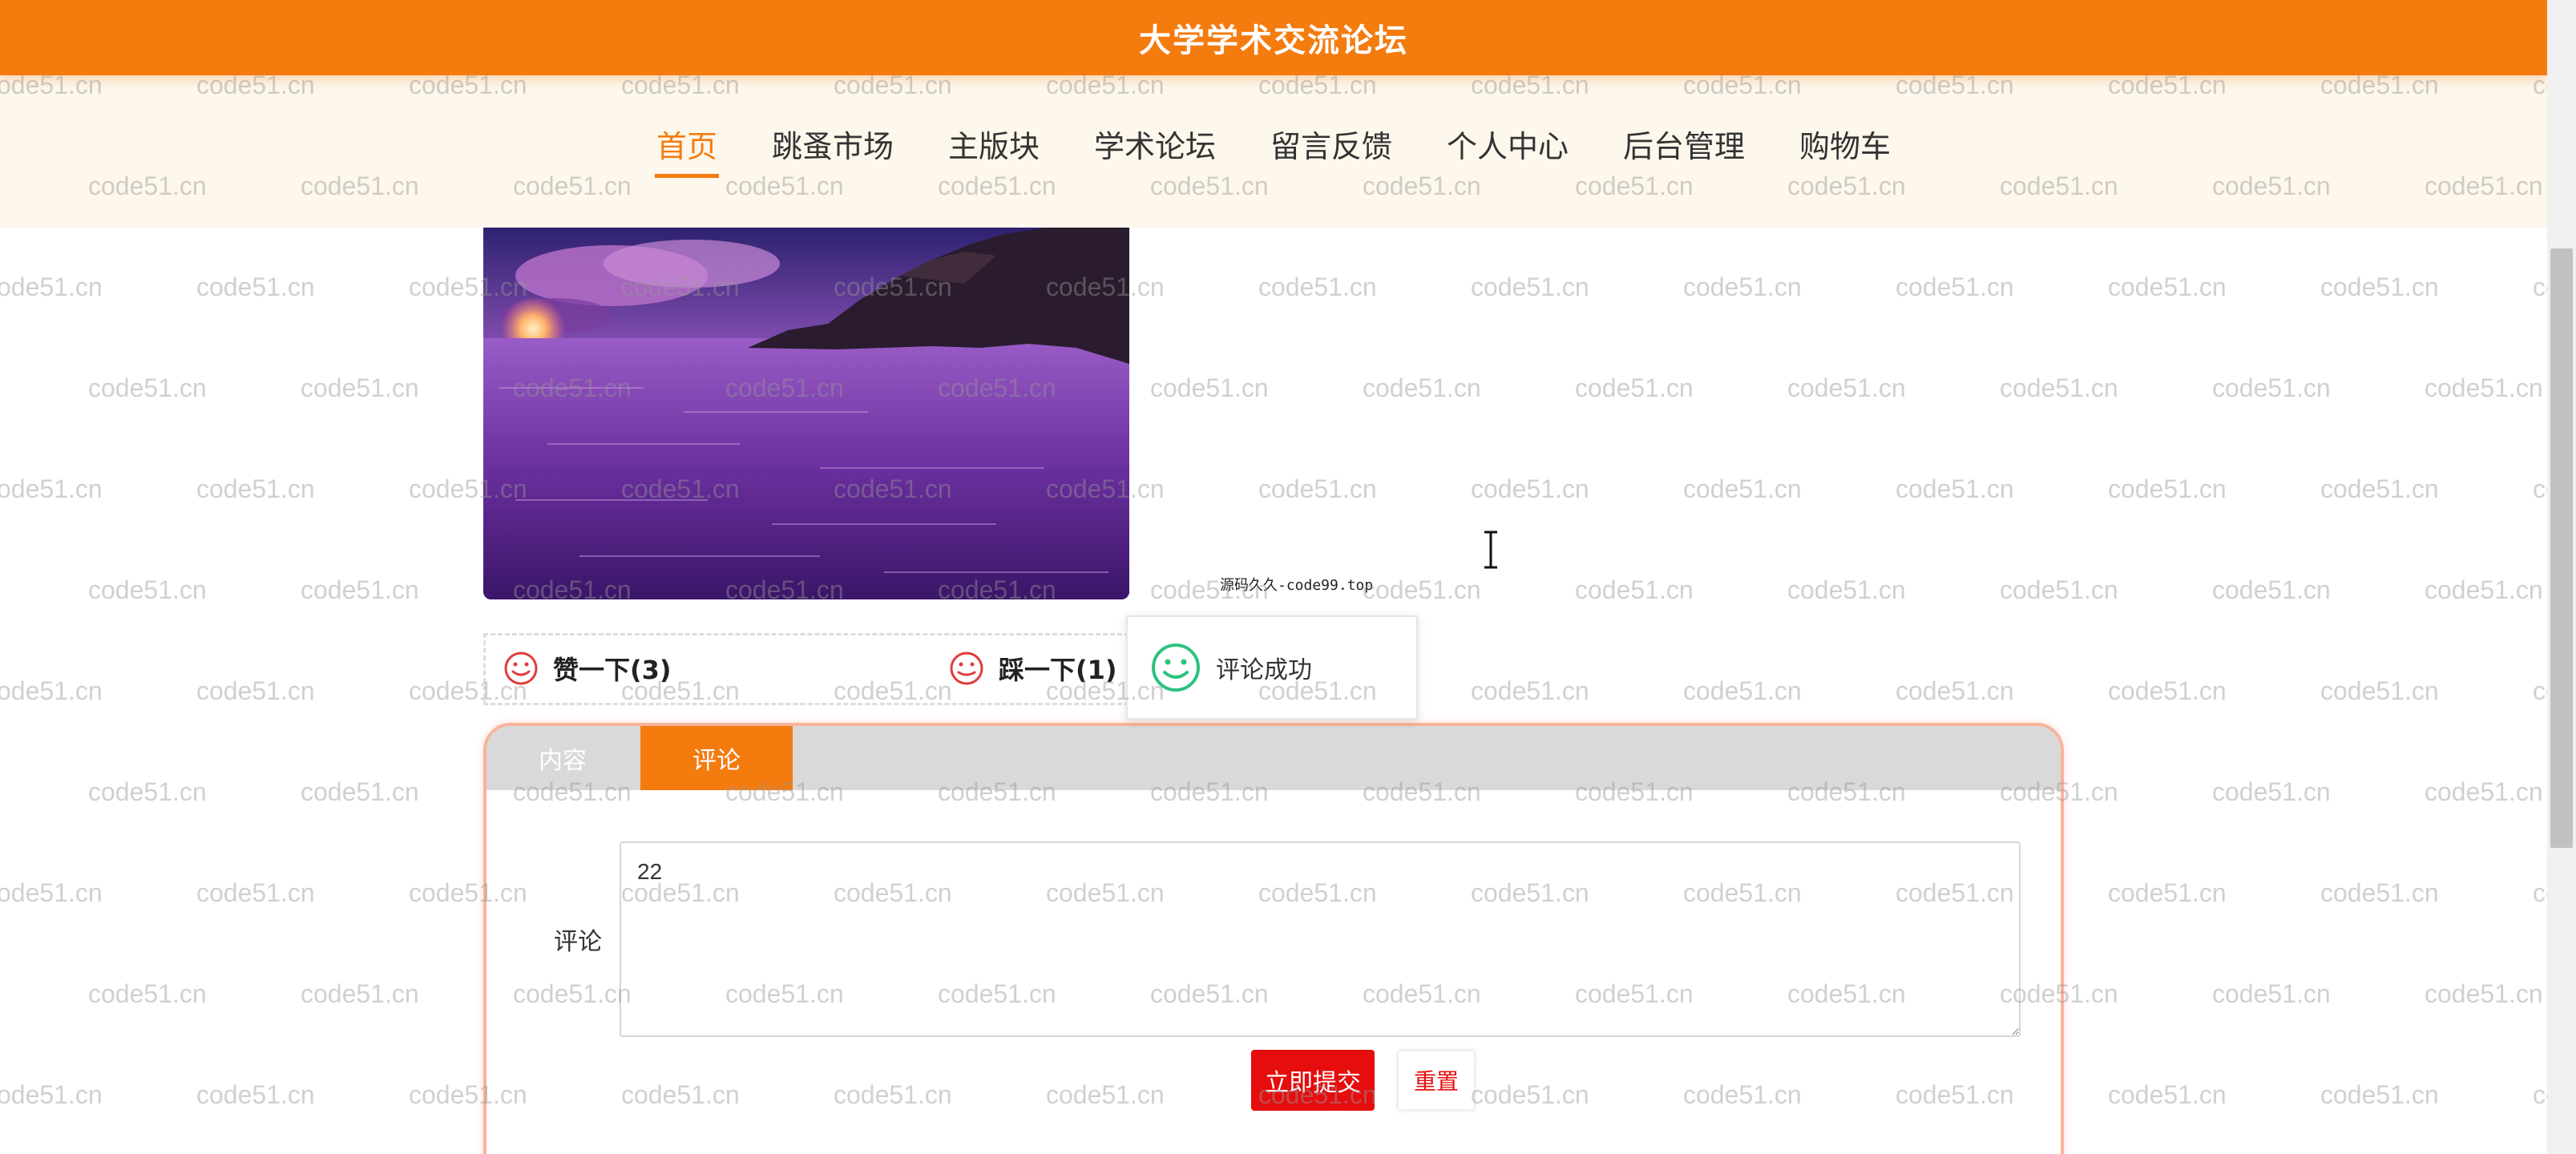 The image size is (2576, 1154). Describe the element at coordinates (806, 669) in the screenshot. I see `vote-area: 赞一下(3) 踩一下(1)` at that location.